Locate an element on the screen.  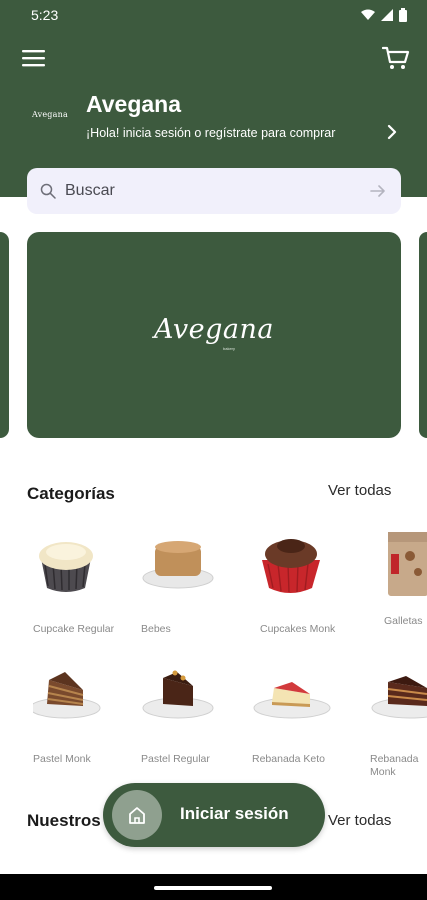
chocolate-cupcake-icon is located at coordinates (291, 566).